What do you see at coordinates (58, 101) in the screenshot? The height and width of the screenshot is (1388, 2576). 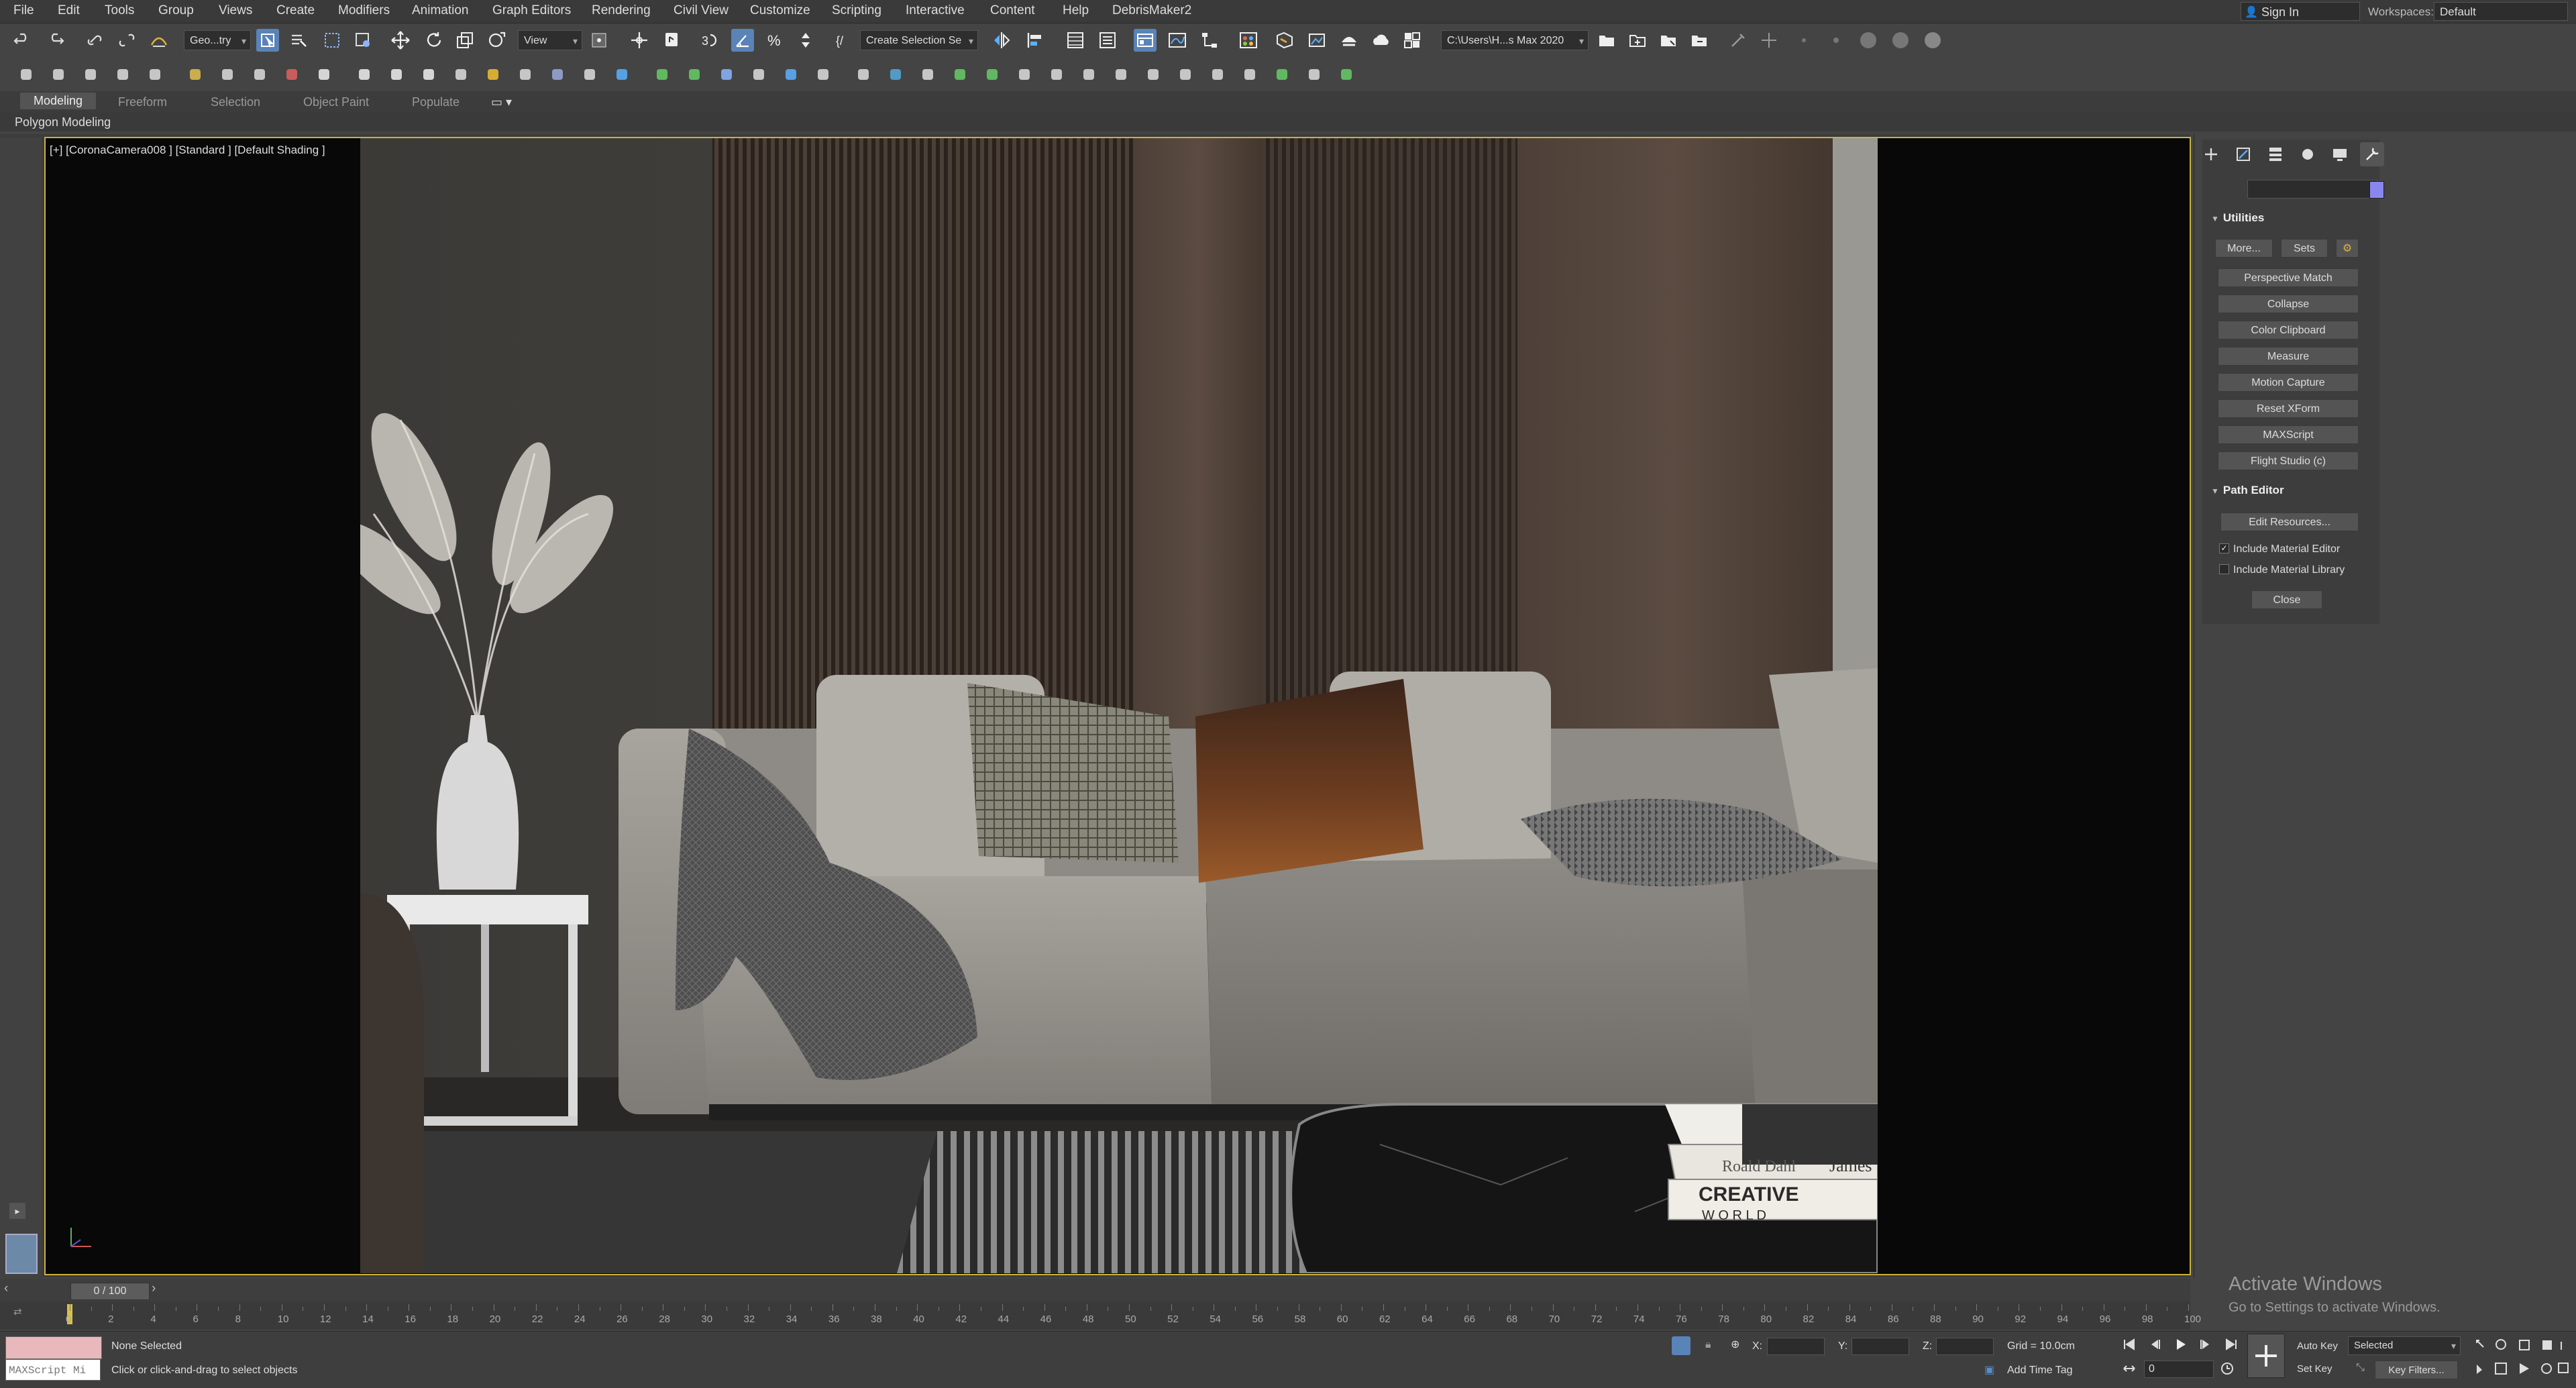 I see `tab-modeling: Modeling` at bounding box center [58, 101].